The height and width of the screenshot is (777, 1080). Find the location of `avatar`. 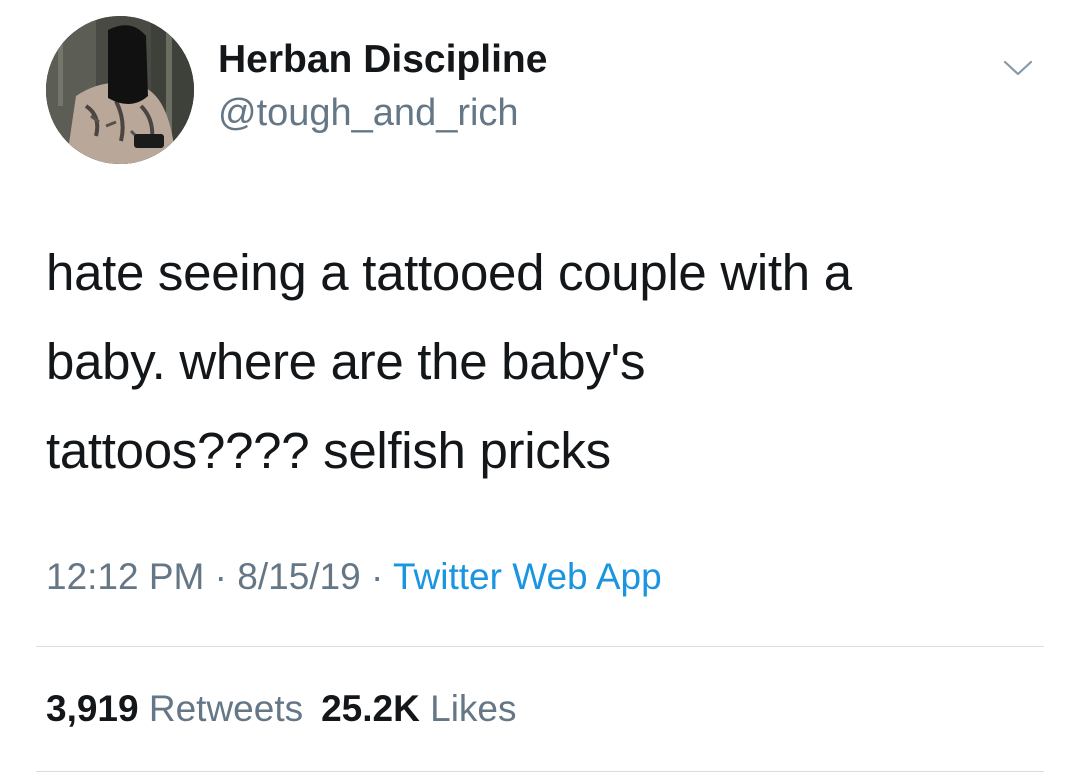

avatar is located at coordinates (120, 90).